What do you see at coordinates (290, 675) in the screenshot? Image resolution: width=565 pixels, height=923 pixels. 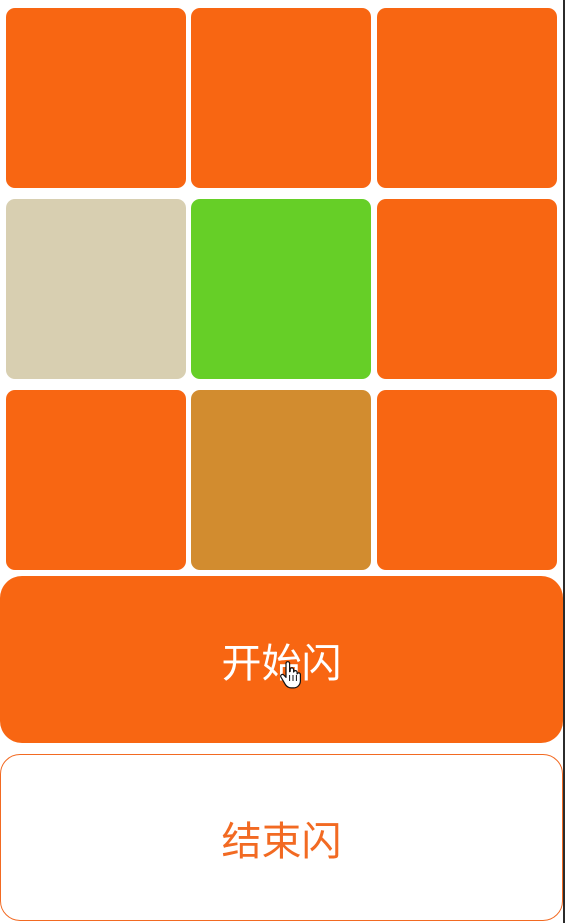 I see `hand-pointer-icon` at bounding box center [290, 675].